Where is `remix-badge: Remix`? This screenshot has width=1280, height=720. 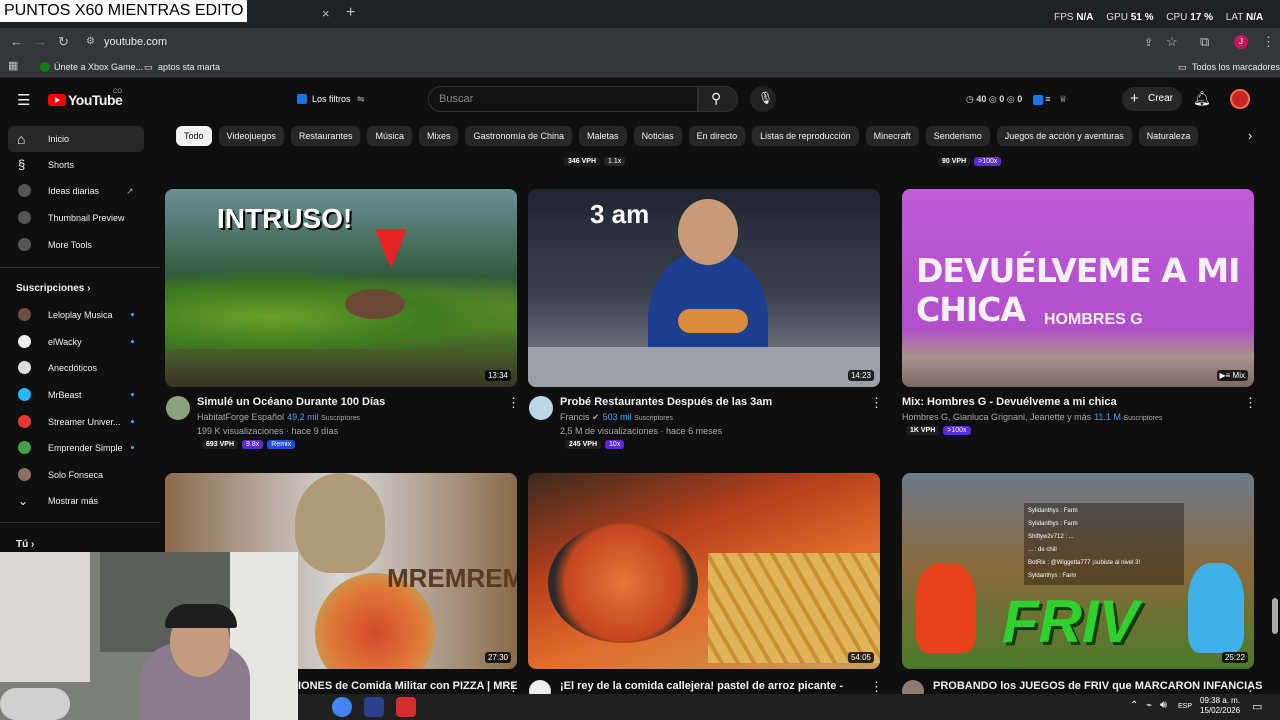
remix-badge: Remix is located at coordinates (281, 444).